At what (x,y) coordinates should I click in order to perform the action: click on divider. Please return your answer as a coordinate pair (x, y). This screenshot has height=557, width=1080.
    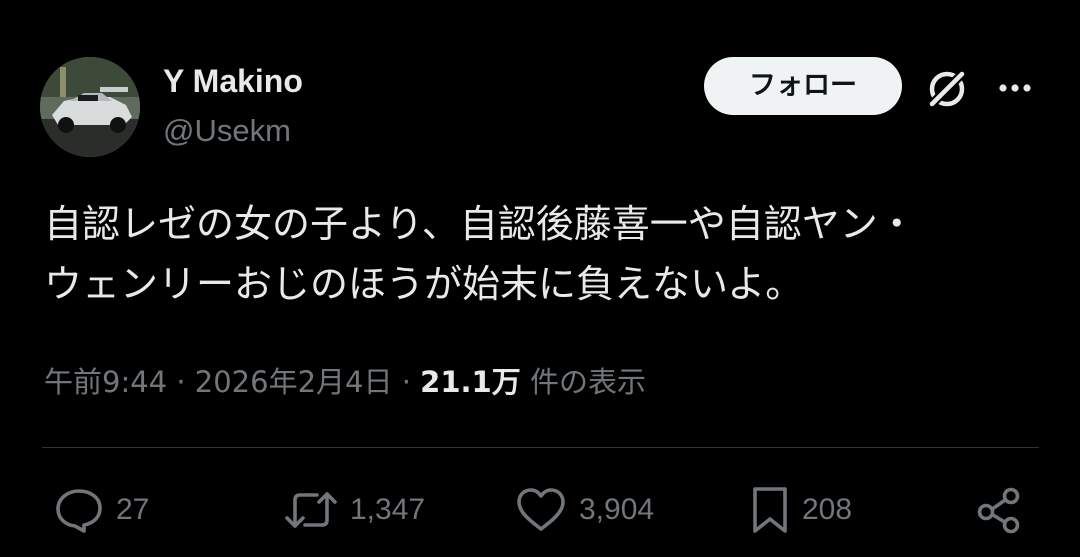
    Looking at the image, I should click on (540, 447).